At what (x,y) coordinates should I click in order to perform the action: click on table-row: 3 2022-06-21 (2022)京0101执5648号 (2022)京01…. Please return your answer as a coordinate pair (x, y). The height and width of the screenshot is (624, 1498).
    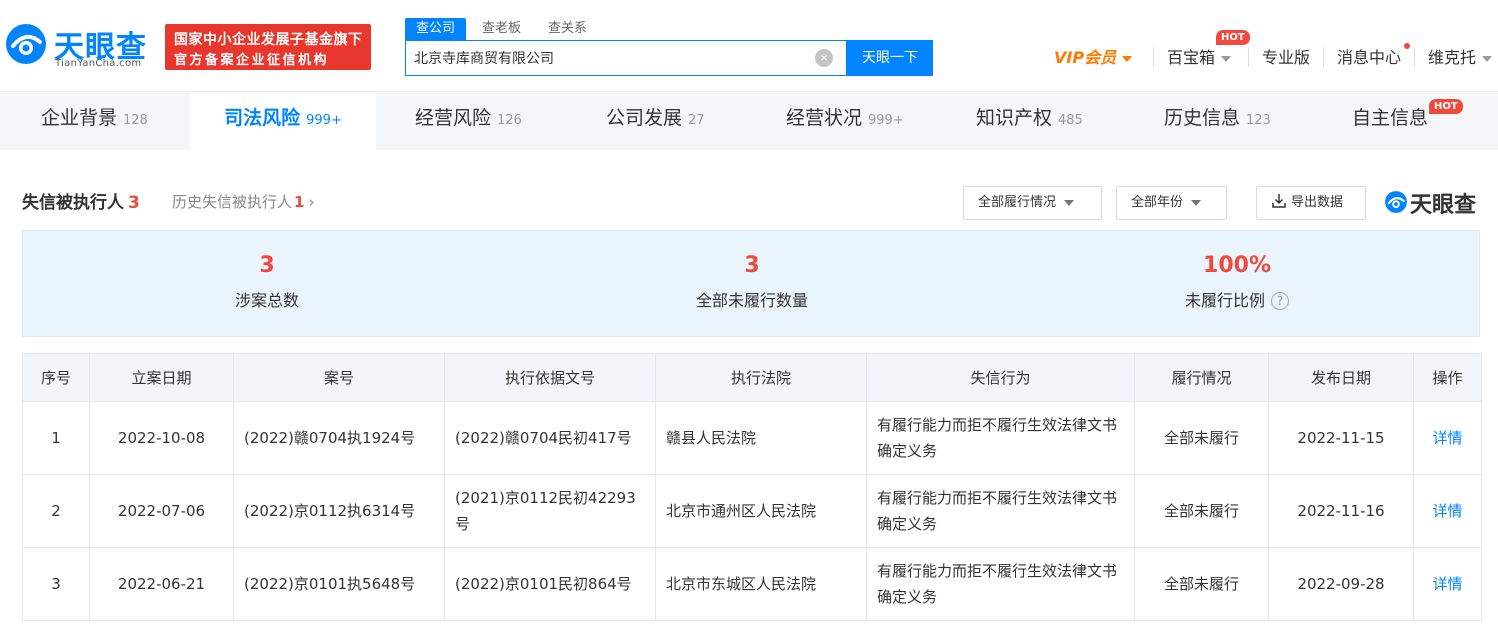
    Looking at the image, I should click on (752, 584).